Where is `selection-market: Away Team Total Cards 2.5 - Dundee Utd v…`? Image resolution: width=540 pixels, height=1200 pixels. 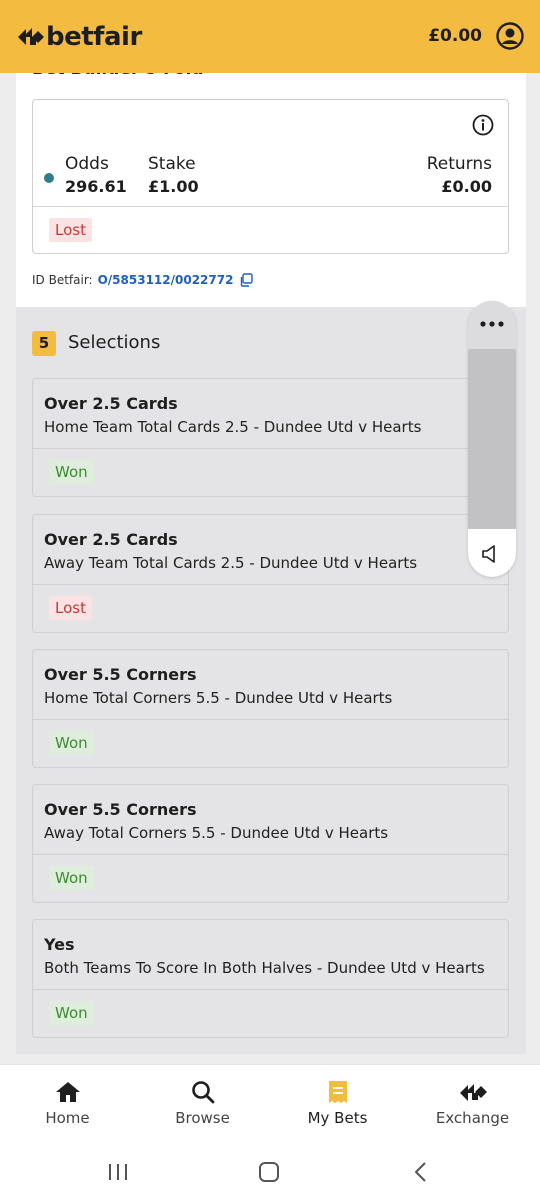
selection-market: Away Team Total Cards 2.5 - Dundee Utd v… is located at coordinates (231, 563).